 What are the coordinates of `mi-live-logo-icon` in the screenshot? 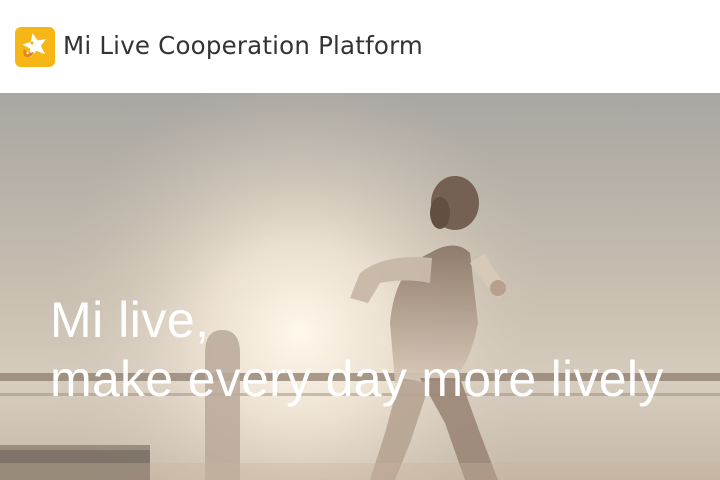 It's located at (35, 47).